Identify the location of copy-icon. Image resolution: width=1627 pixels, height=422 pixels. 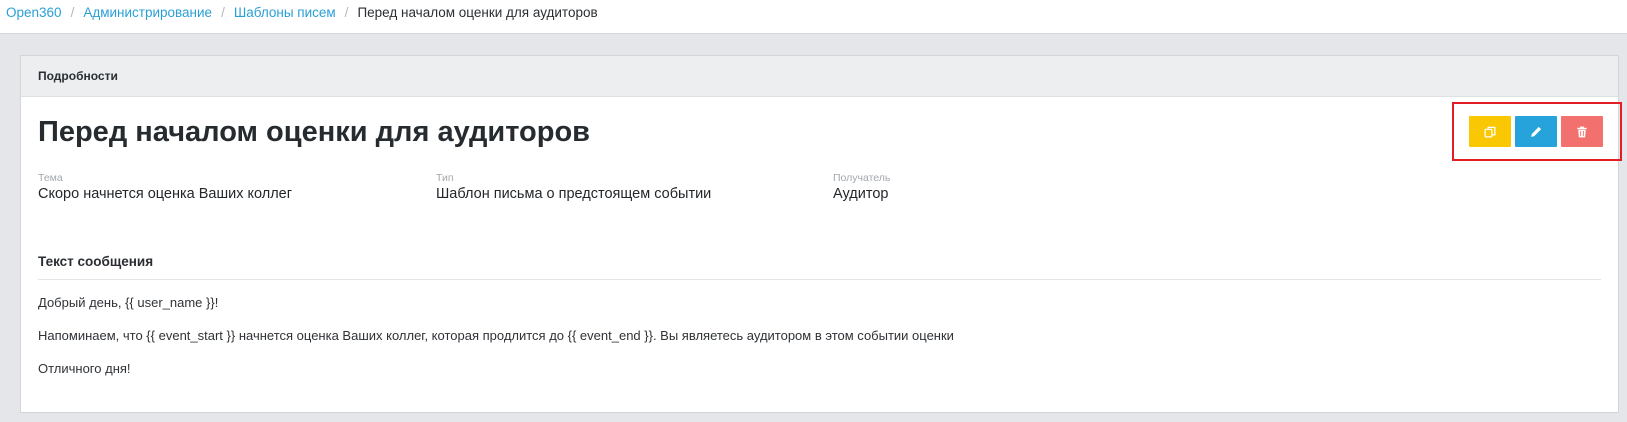
(1490, 132).